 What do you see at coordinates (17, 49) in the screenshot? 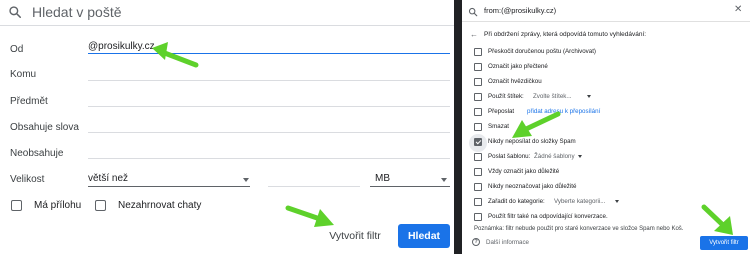
I see `from-label: Od` at bounding box center [17, 49].